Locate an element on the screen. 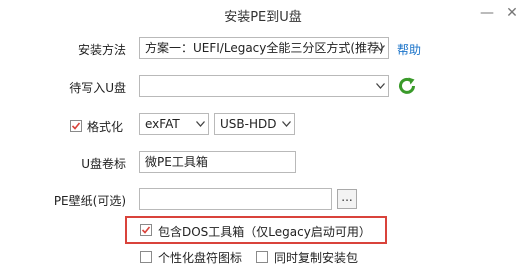  install-method-label: 安装方法 is located at coordinates (101, 50).